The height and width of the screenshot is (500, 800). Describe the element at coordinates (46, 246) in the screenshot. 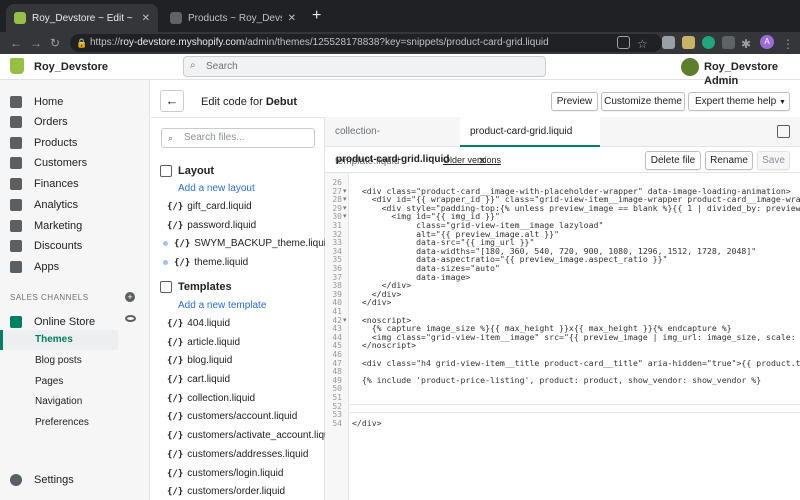

I see `sidebar-item-discounts: Discounts` at that location.